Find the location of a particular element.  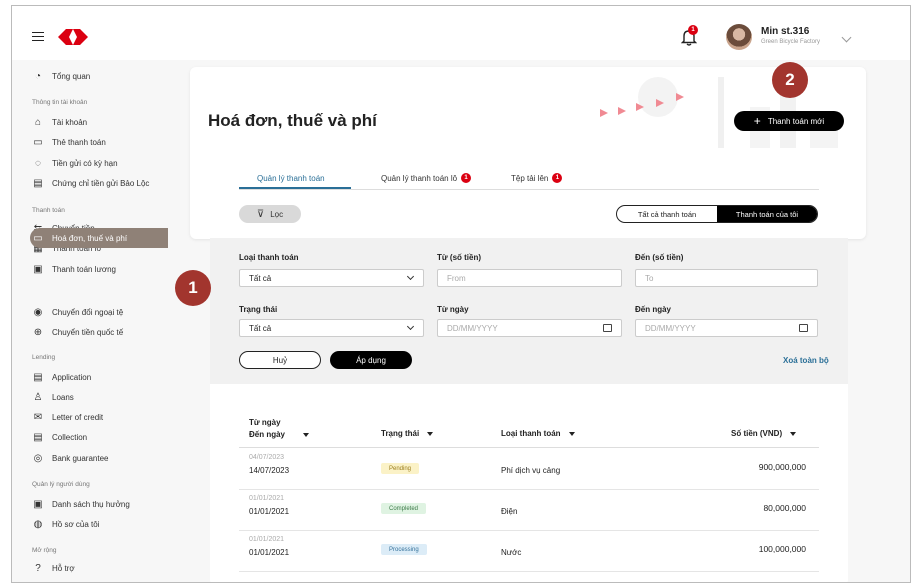

sidebar-item-payroll: ▣ Thanh toán lương is located at coordinates (74, 269).